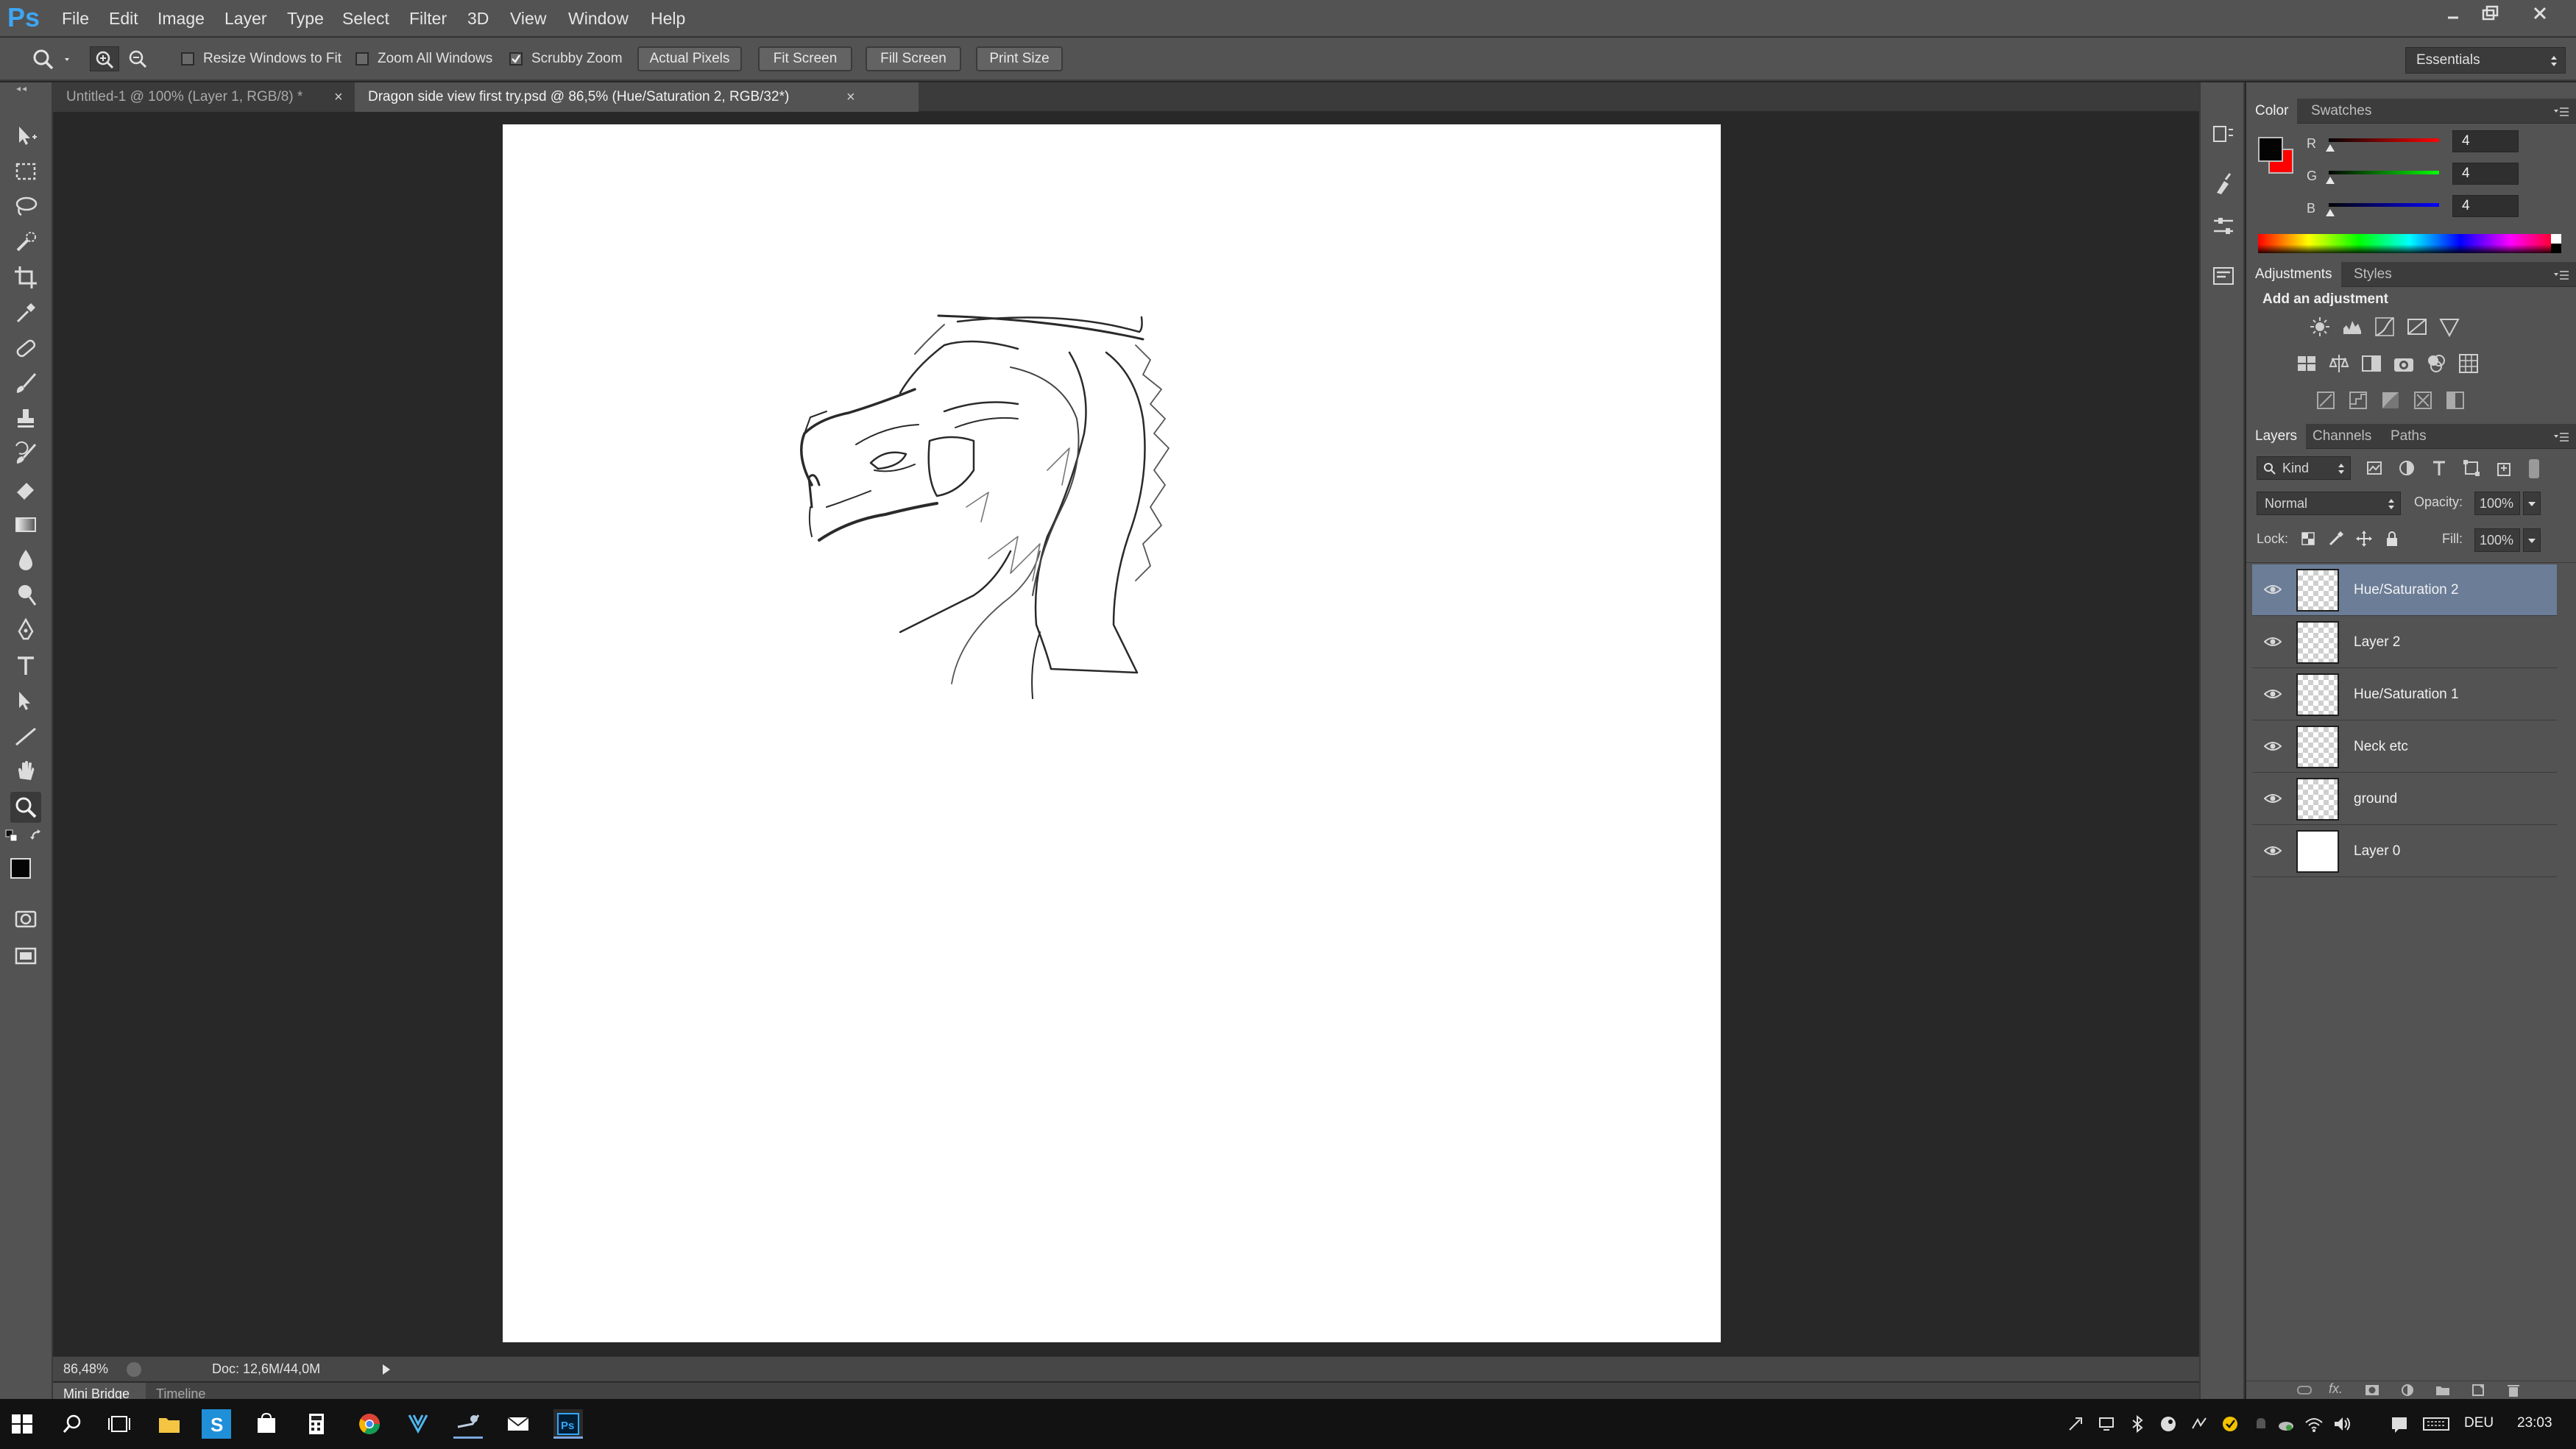 The image size is (2576, 1449). Describe the element at coordinates (2270, 149) in the screenshot. I see `color-panel-foreground` at that location.